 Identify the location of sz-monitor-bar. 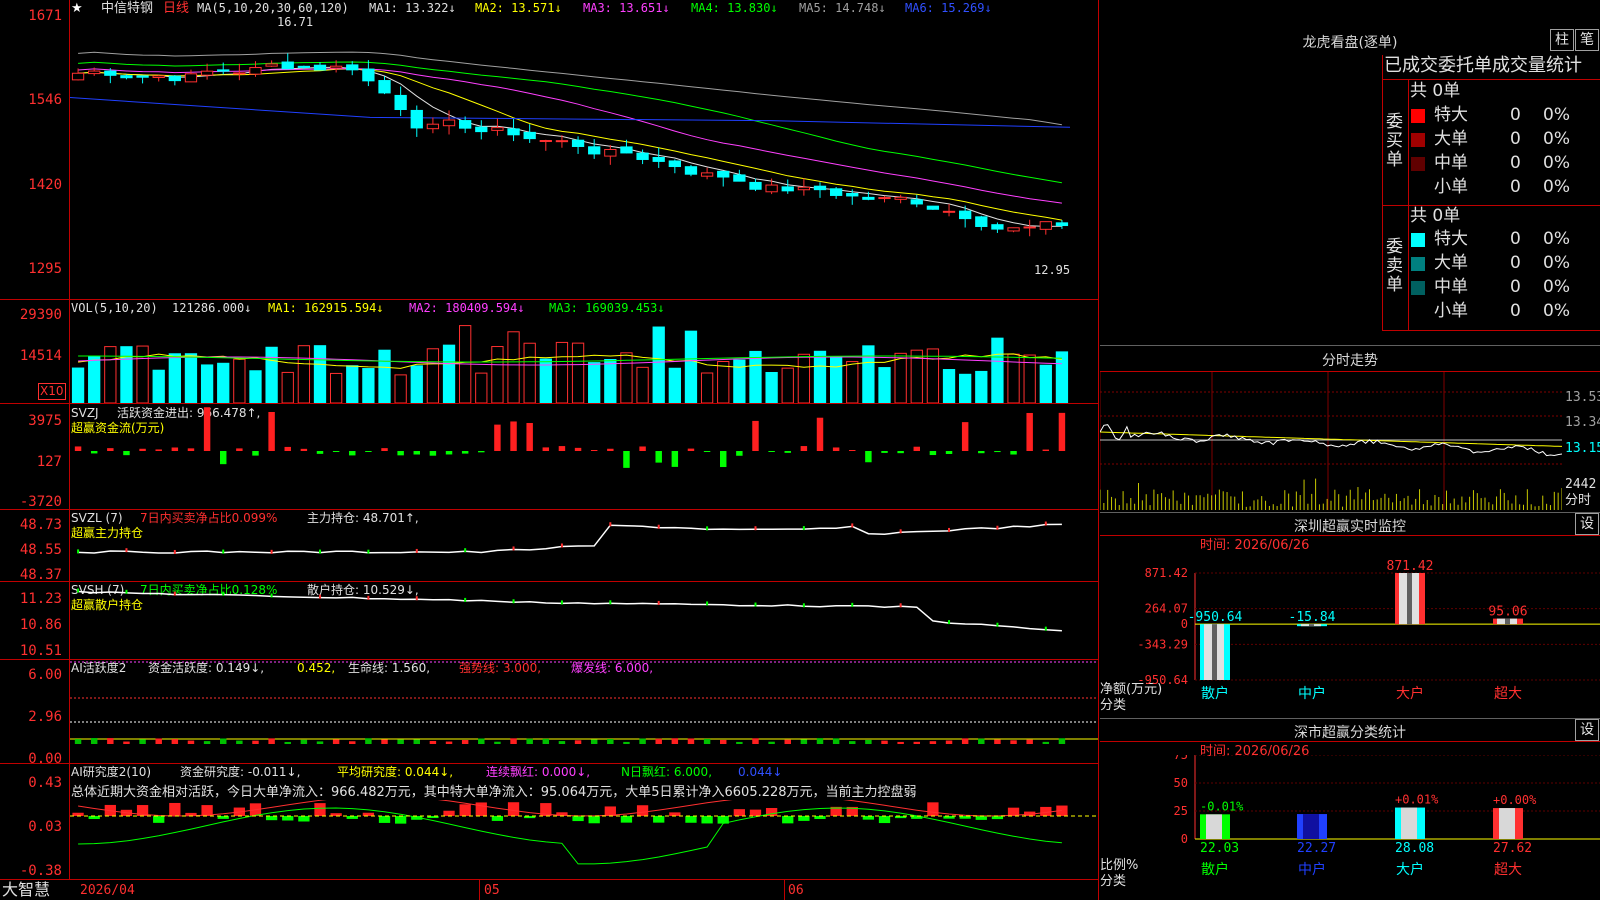
(1410, 599).